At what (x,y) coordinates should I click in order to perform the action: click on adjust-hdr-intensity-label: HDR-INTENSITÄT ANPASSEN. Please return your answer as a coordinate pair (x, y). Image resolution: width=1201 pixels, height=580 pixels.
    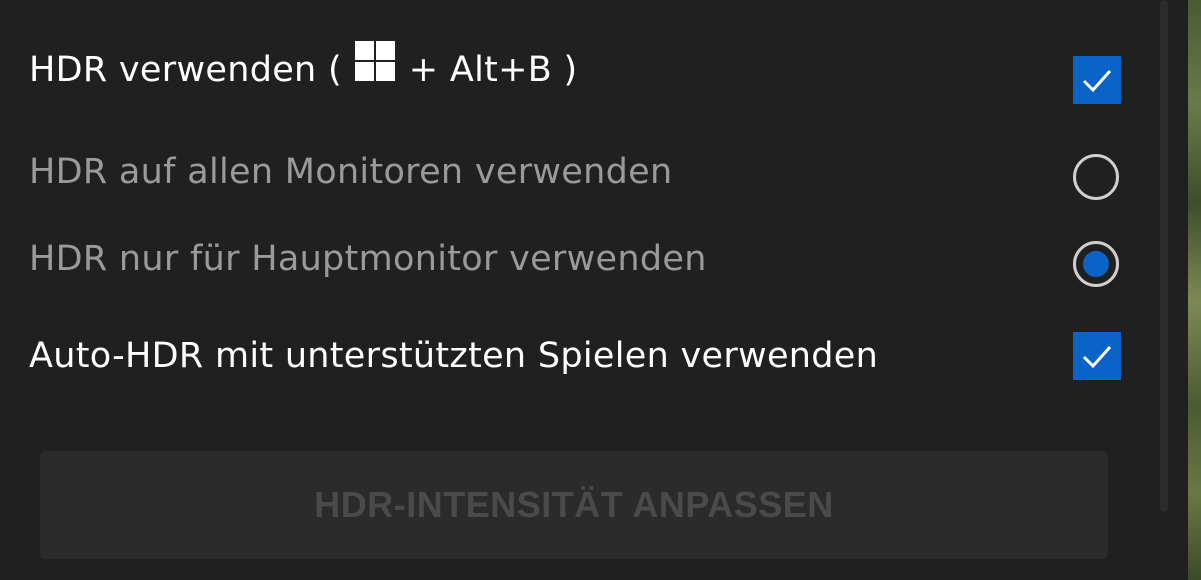
    Looking at the image, I should click on (574, 504).